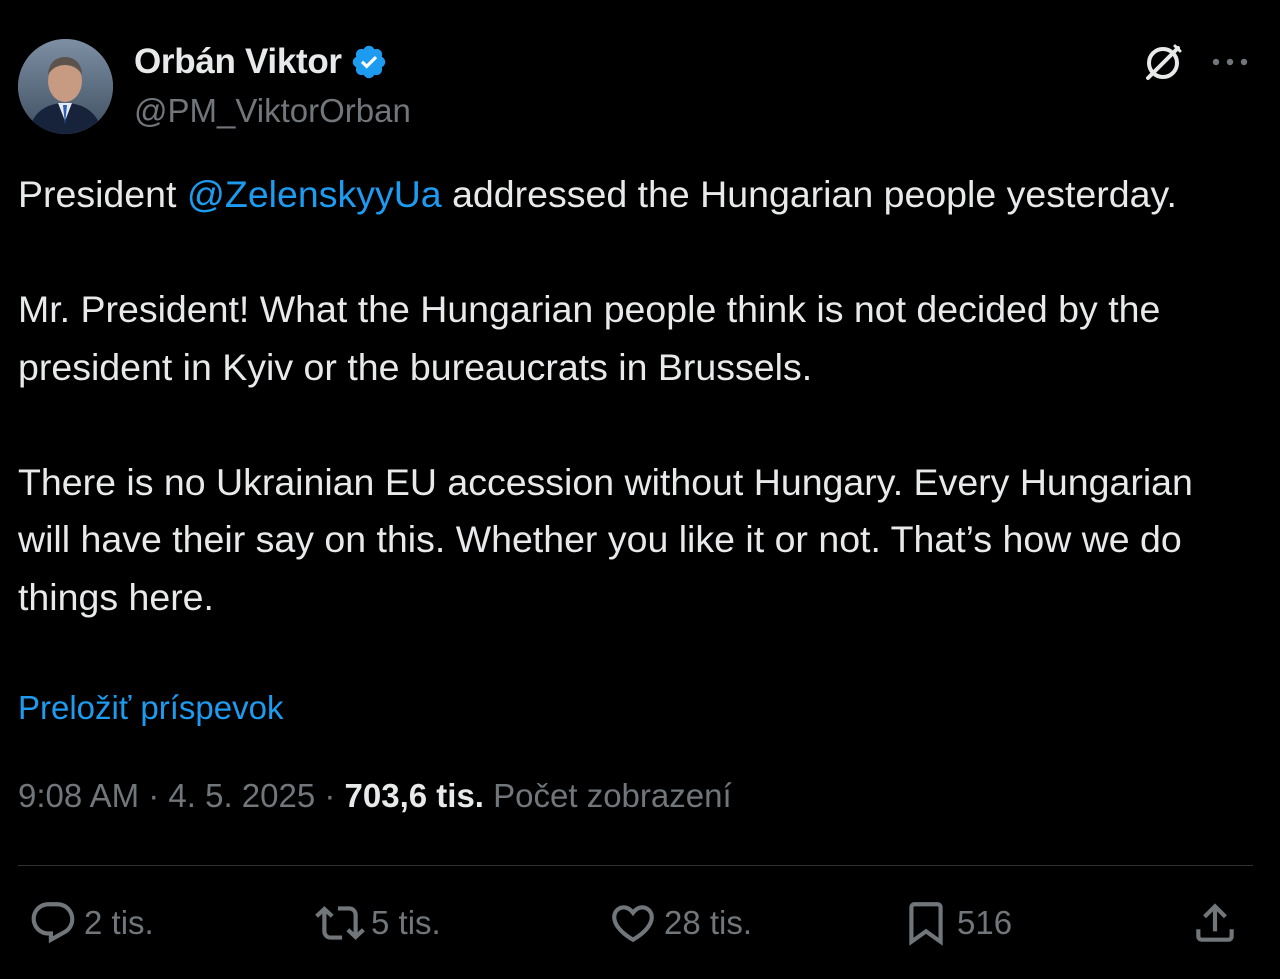  I want to click on reply-button: 2 tis., so click(91, 923).